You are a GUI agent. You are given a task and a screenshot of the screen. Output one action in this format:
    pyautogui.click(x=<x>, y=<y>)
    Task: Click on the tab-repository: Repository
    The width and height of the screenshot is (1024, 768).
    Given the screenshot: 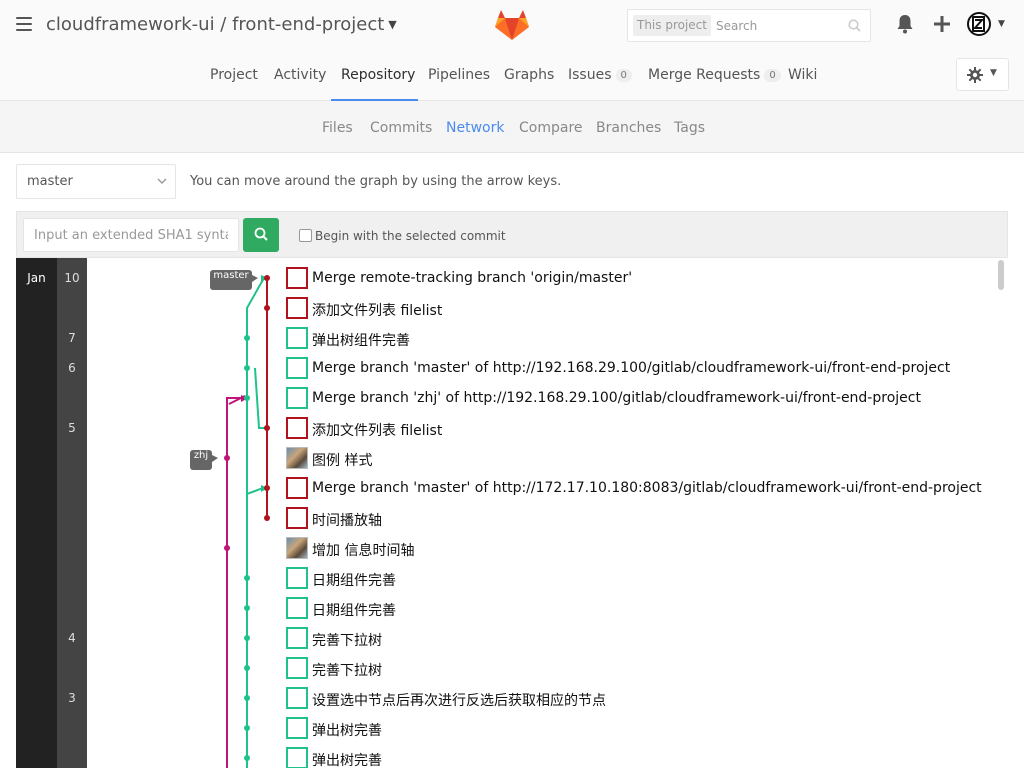 What is the action you would take?
    pyautogui.click(x=378, y=75)
    